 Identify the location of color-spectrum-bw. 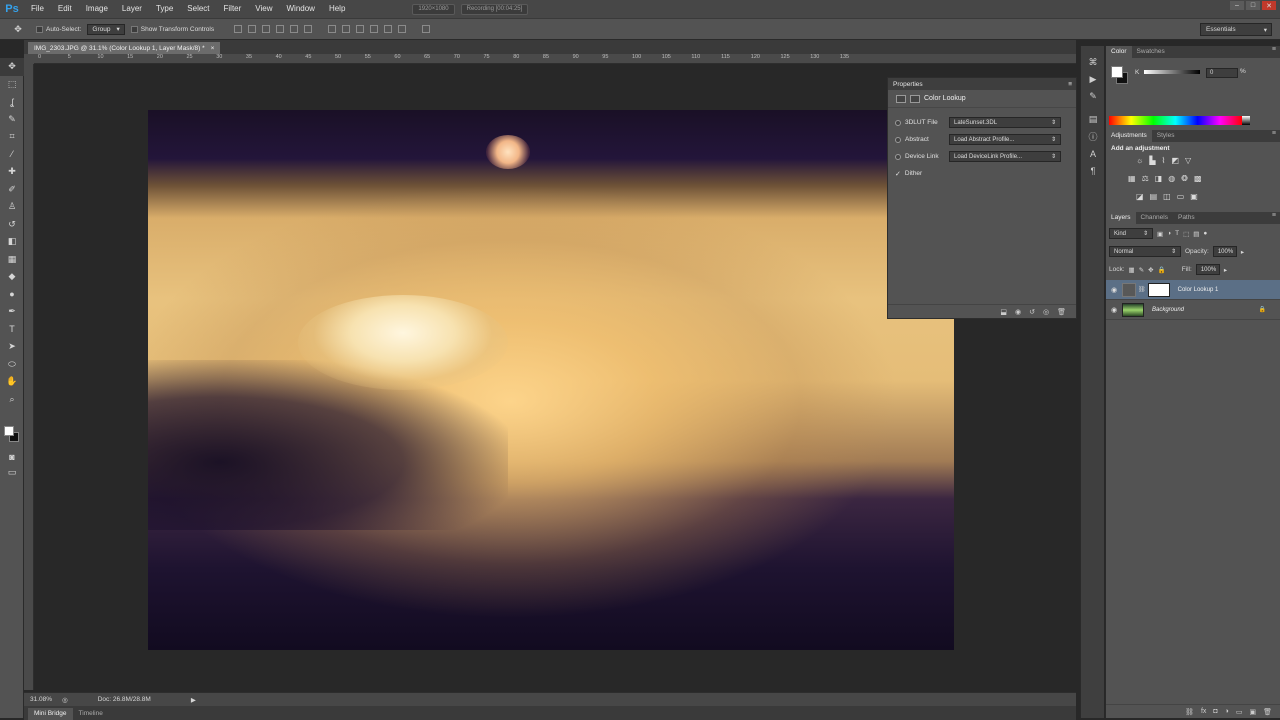
(1246, 120).